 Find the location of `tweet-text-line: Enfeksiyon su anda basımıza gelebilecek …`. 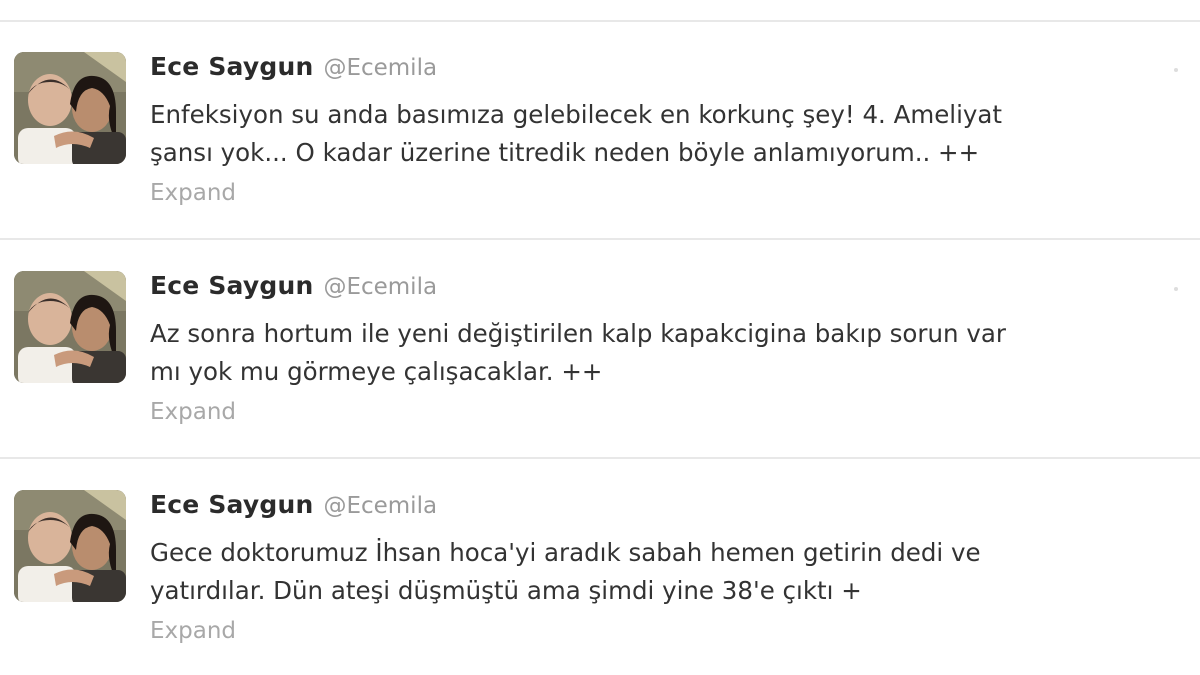

tweet-text-line: Enfeksiyon su anda basımıza gelebilecek … is located at coordinates (576, 114).